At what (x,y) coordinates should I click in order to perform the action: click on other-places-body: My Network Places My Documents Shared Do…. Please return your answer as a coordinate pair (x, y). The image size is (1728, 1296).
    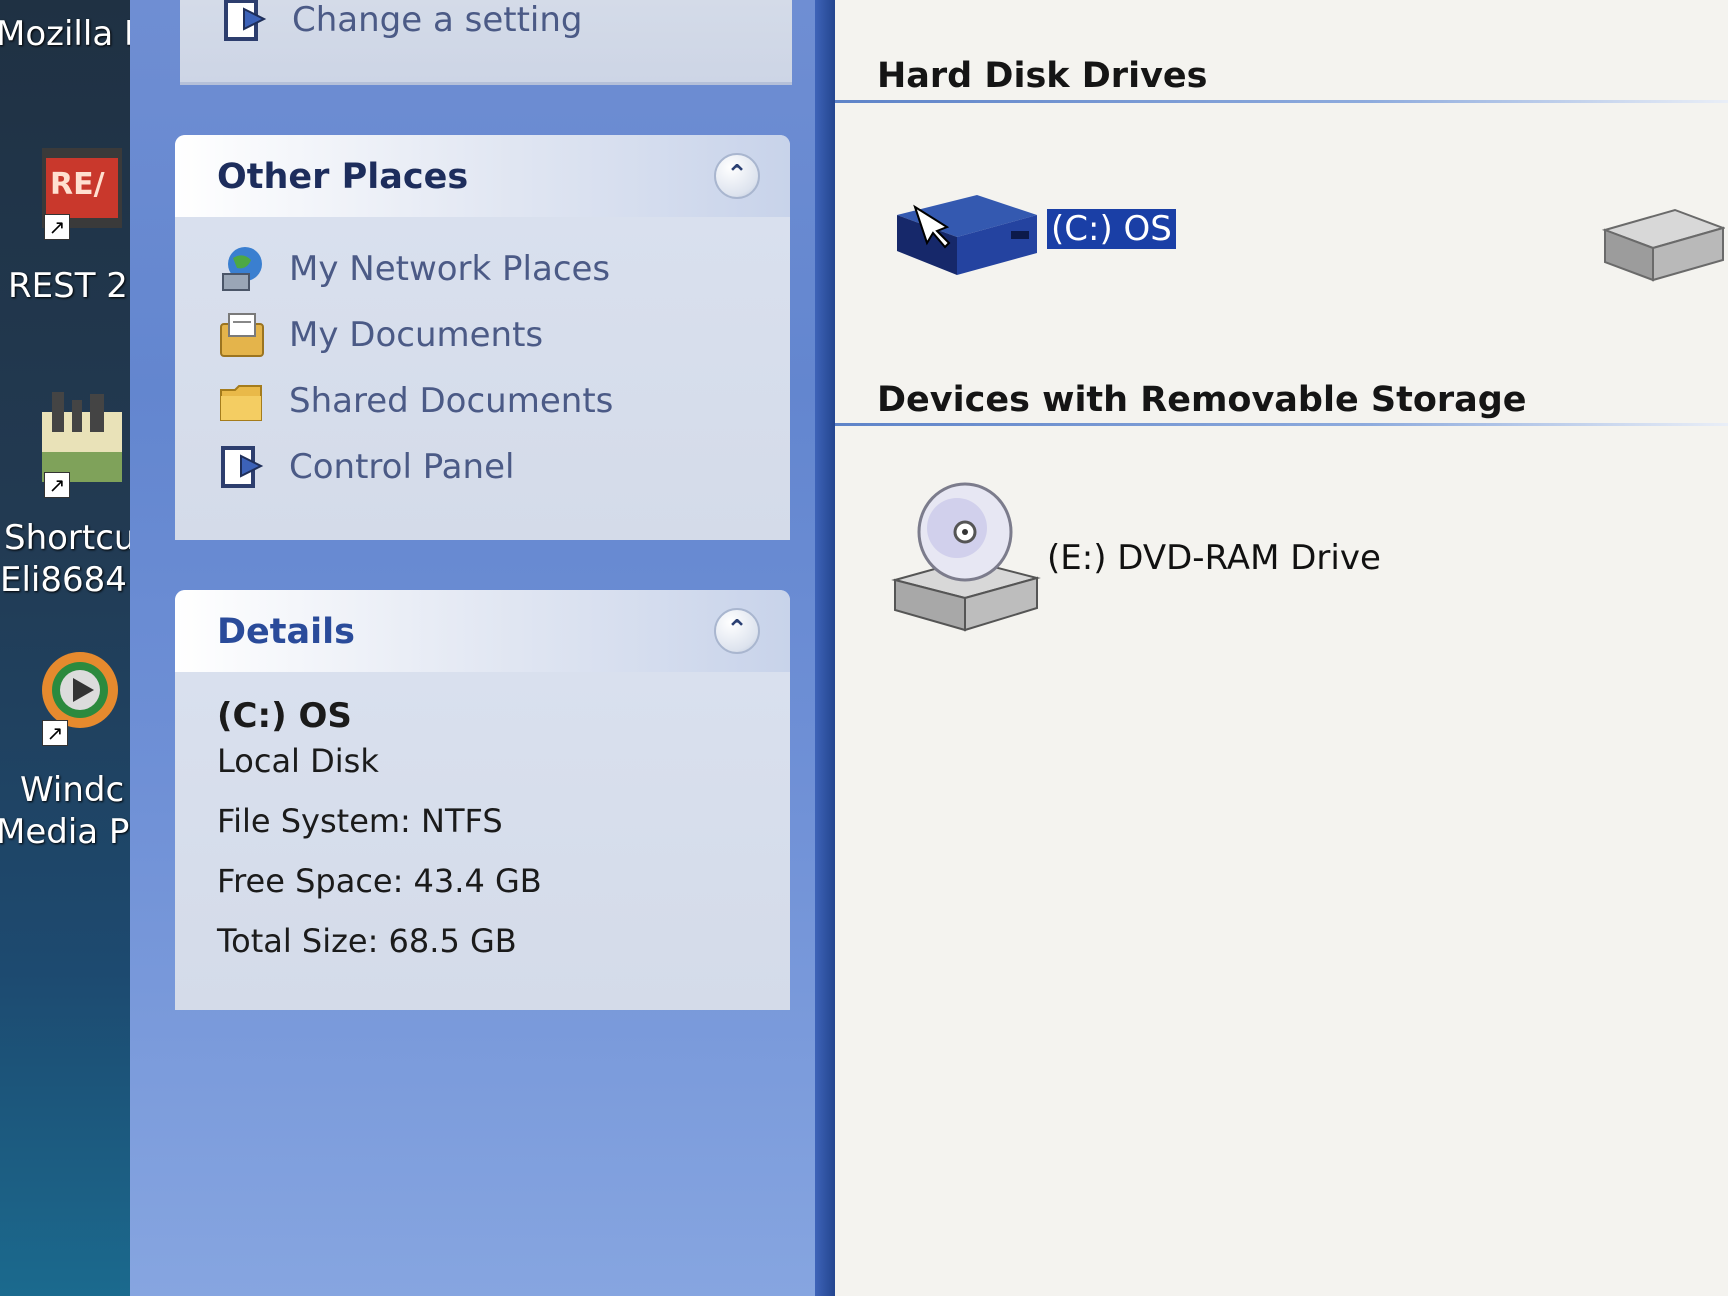
    Looking at the image, I should click on (482, 378).